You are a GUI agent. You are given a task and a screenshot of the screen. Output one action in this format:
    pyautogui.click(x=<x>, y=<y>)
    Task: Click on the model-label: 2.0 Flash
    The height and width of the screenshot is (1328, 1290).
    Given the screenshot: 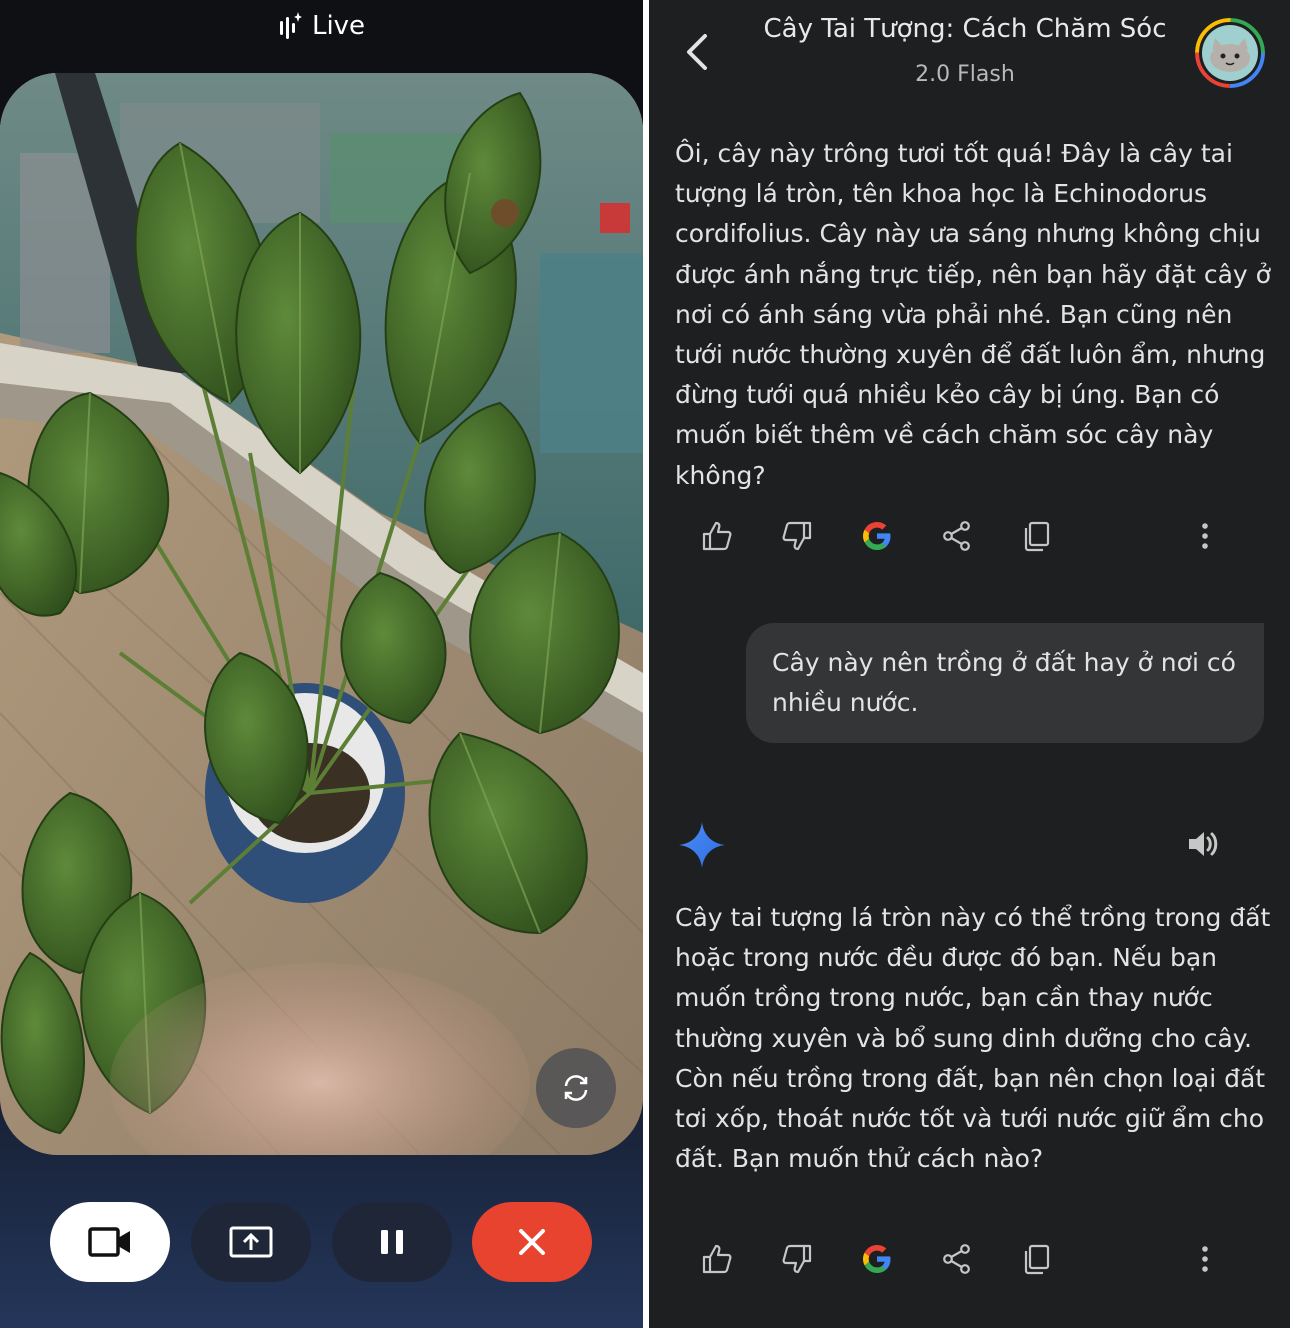 What is the action you would take?
    pyautogui.click(x=965, y=74)
    